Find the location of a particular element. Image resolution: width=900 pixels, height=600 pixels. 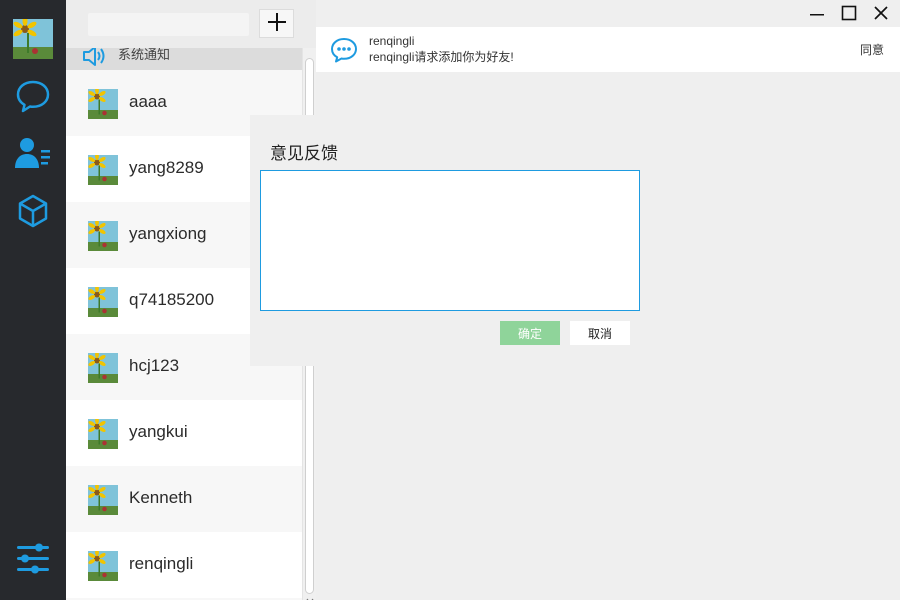

close-icon is located at coordinates (881, 15).